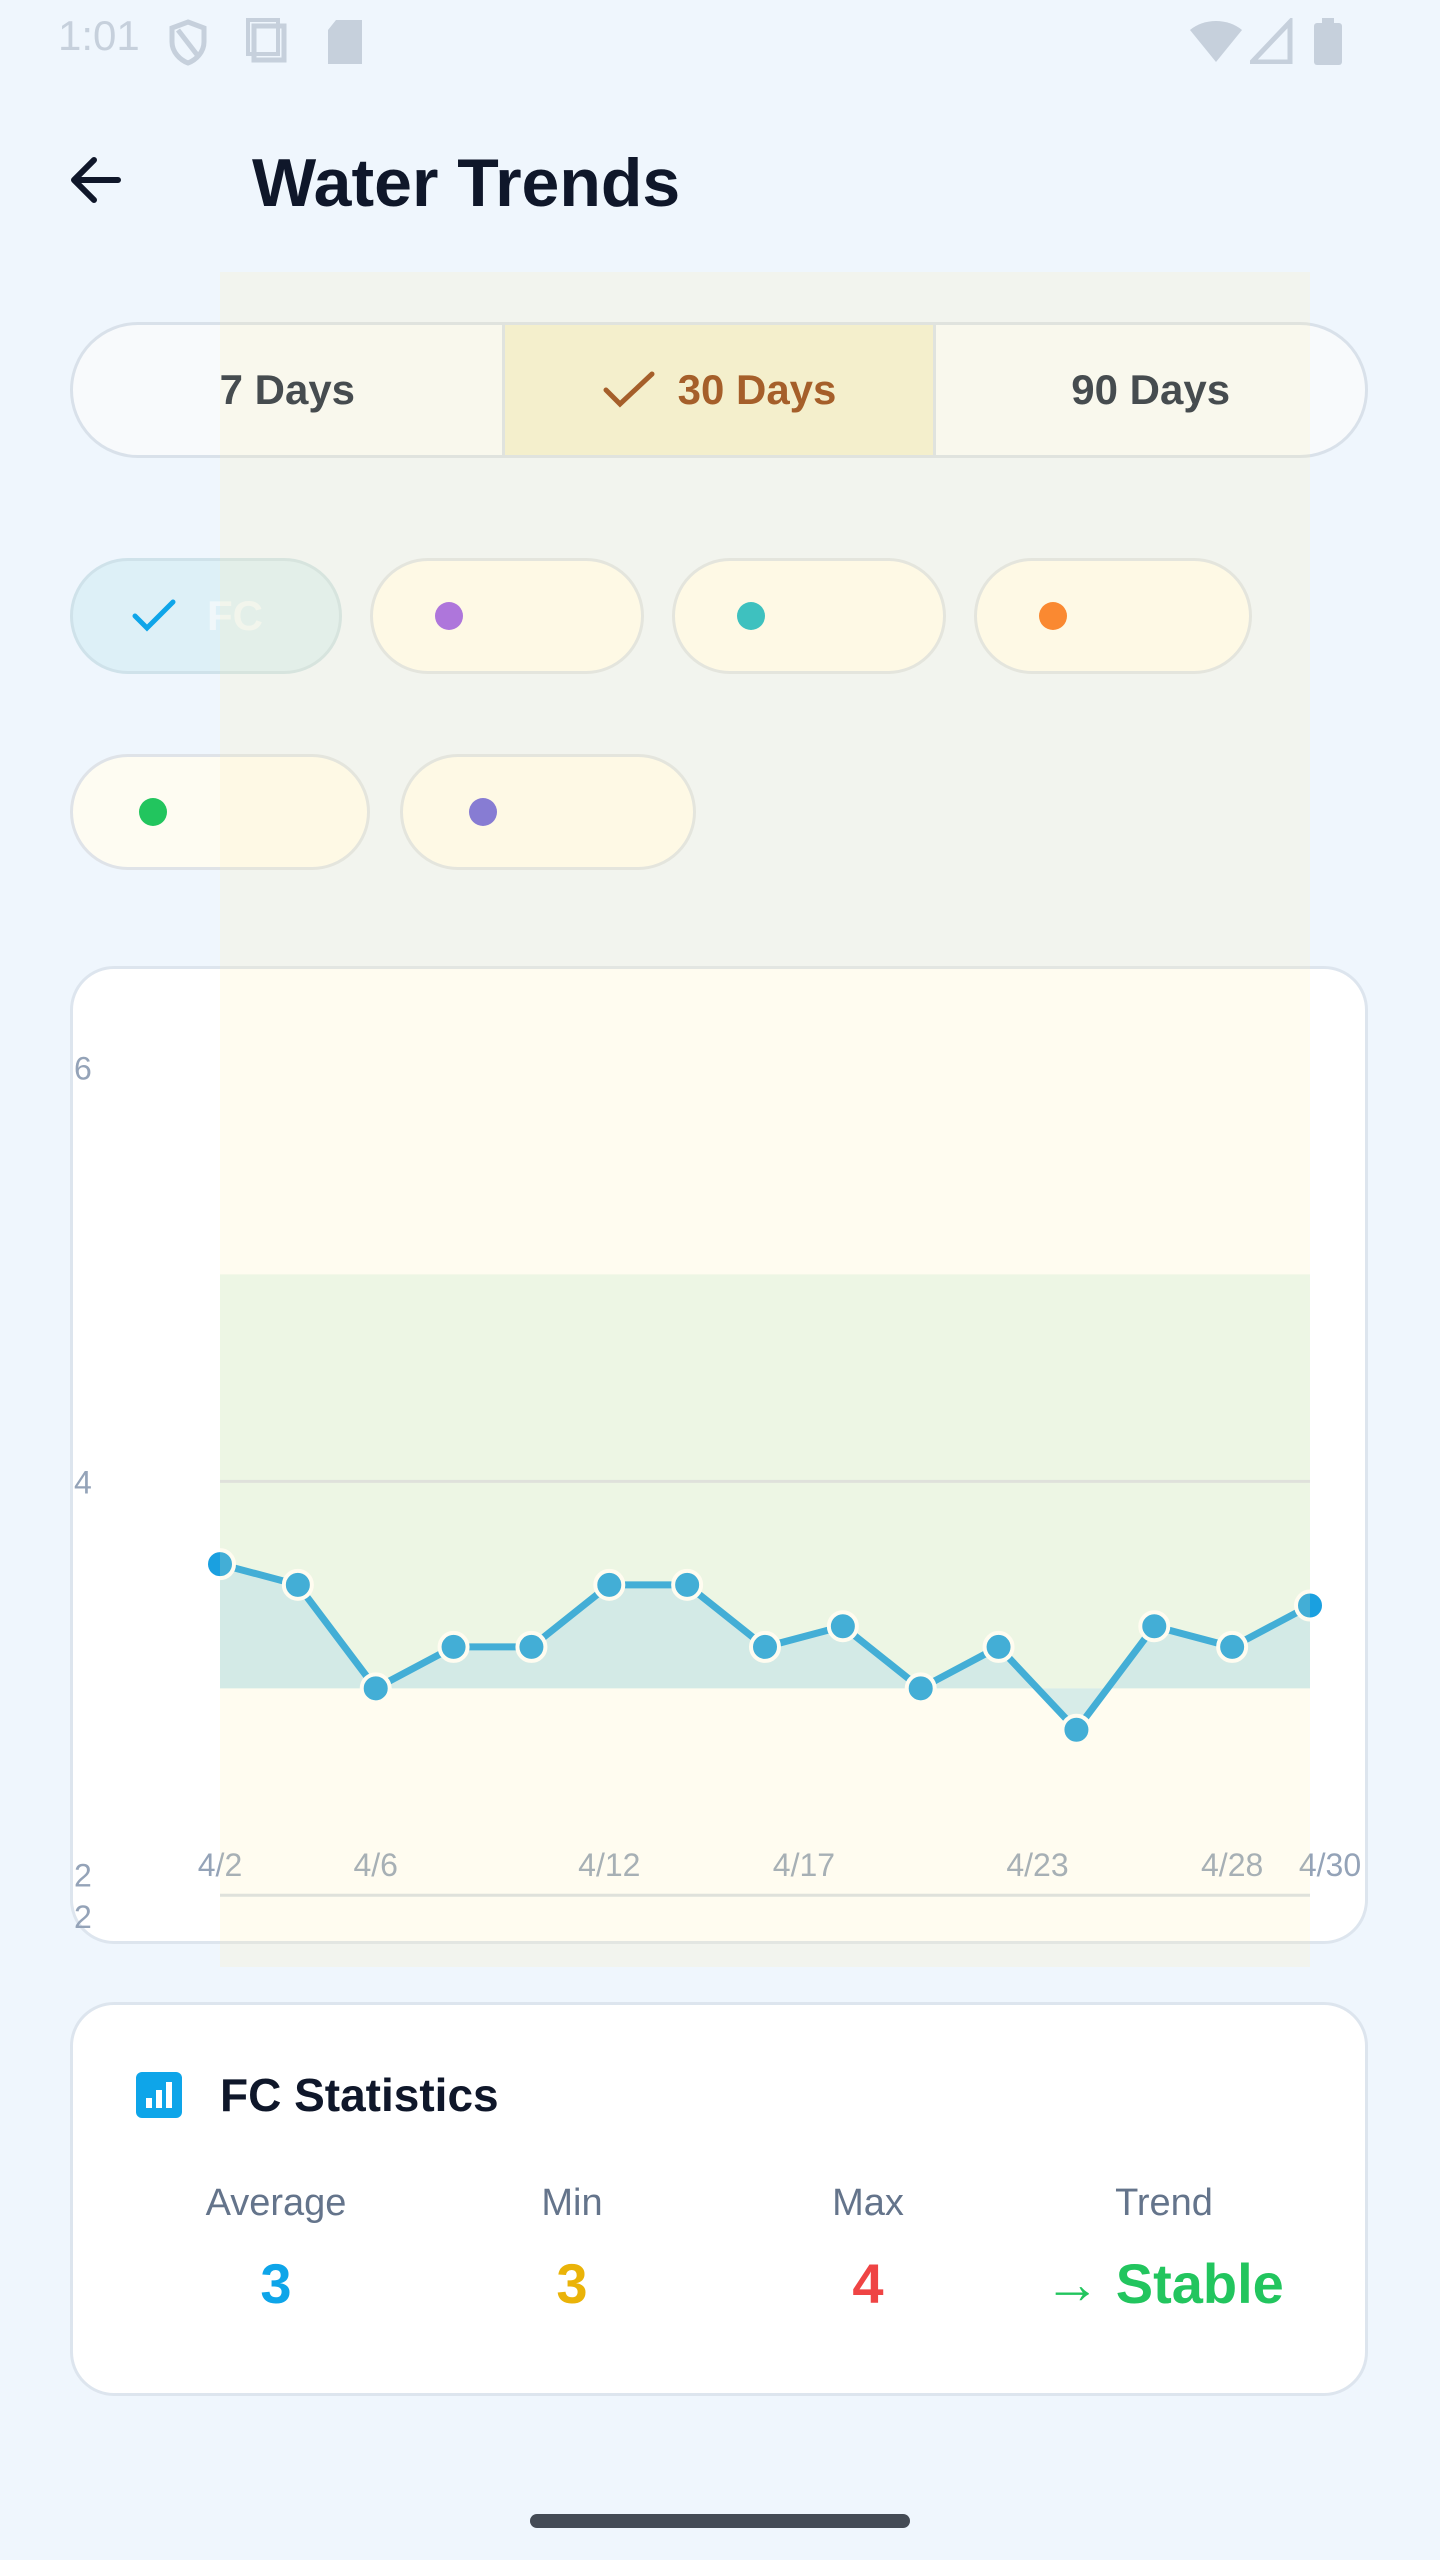  I want to click on range-selector: 7 Days 30 Days 90 Days, so click(719, 390).